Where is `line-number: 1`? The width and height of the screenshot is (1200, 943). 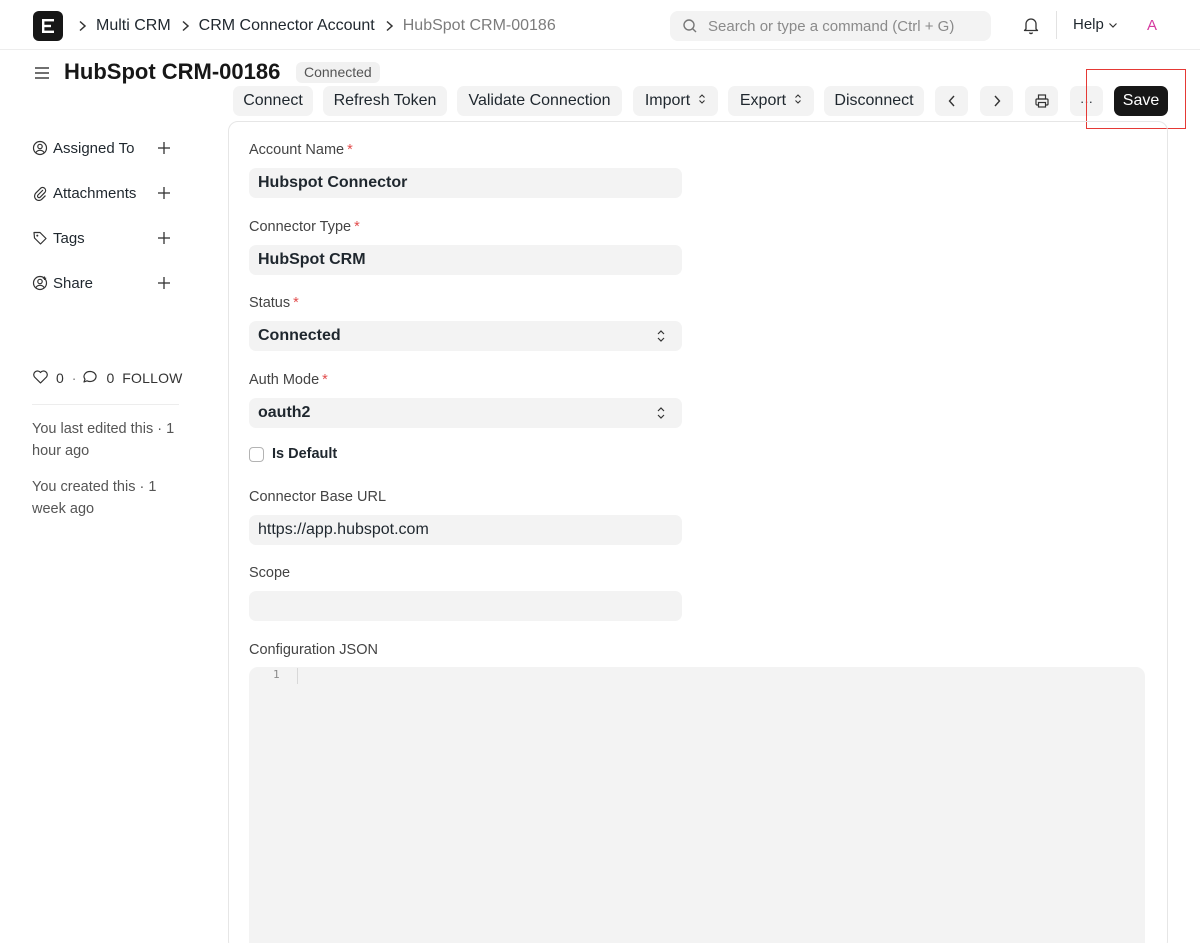
line-number: 1 is located at coordinates (276, 674).